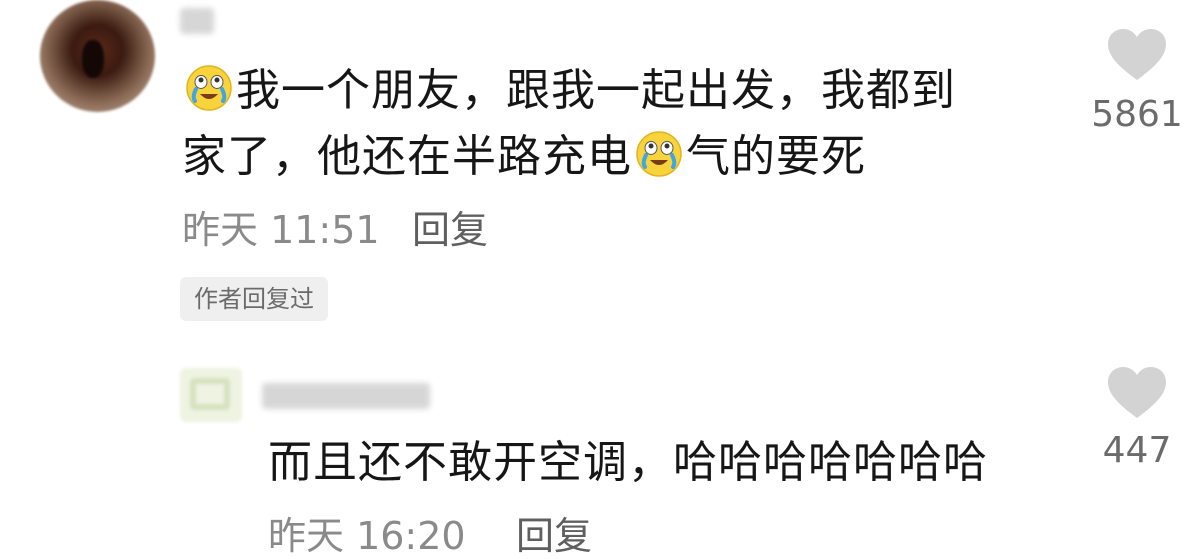 The width and height of the screenshot is (1200, 559). I want to click on comment-timestamp: 昨天 11:51, so click(281, 230).